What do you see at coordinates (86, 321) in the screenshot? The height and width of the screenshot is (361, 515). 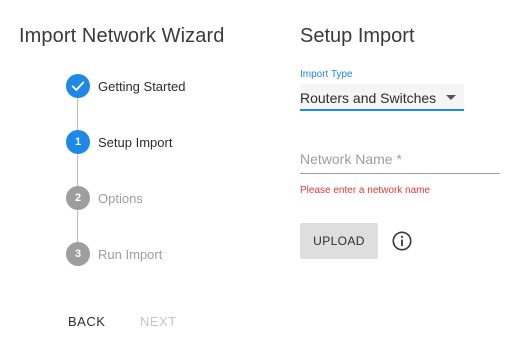 I see `back-button: BACK` at bounding box center [86, 321].